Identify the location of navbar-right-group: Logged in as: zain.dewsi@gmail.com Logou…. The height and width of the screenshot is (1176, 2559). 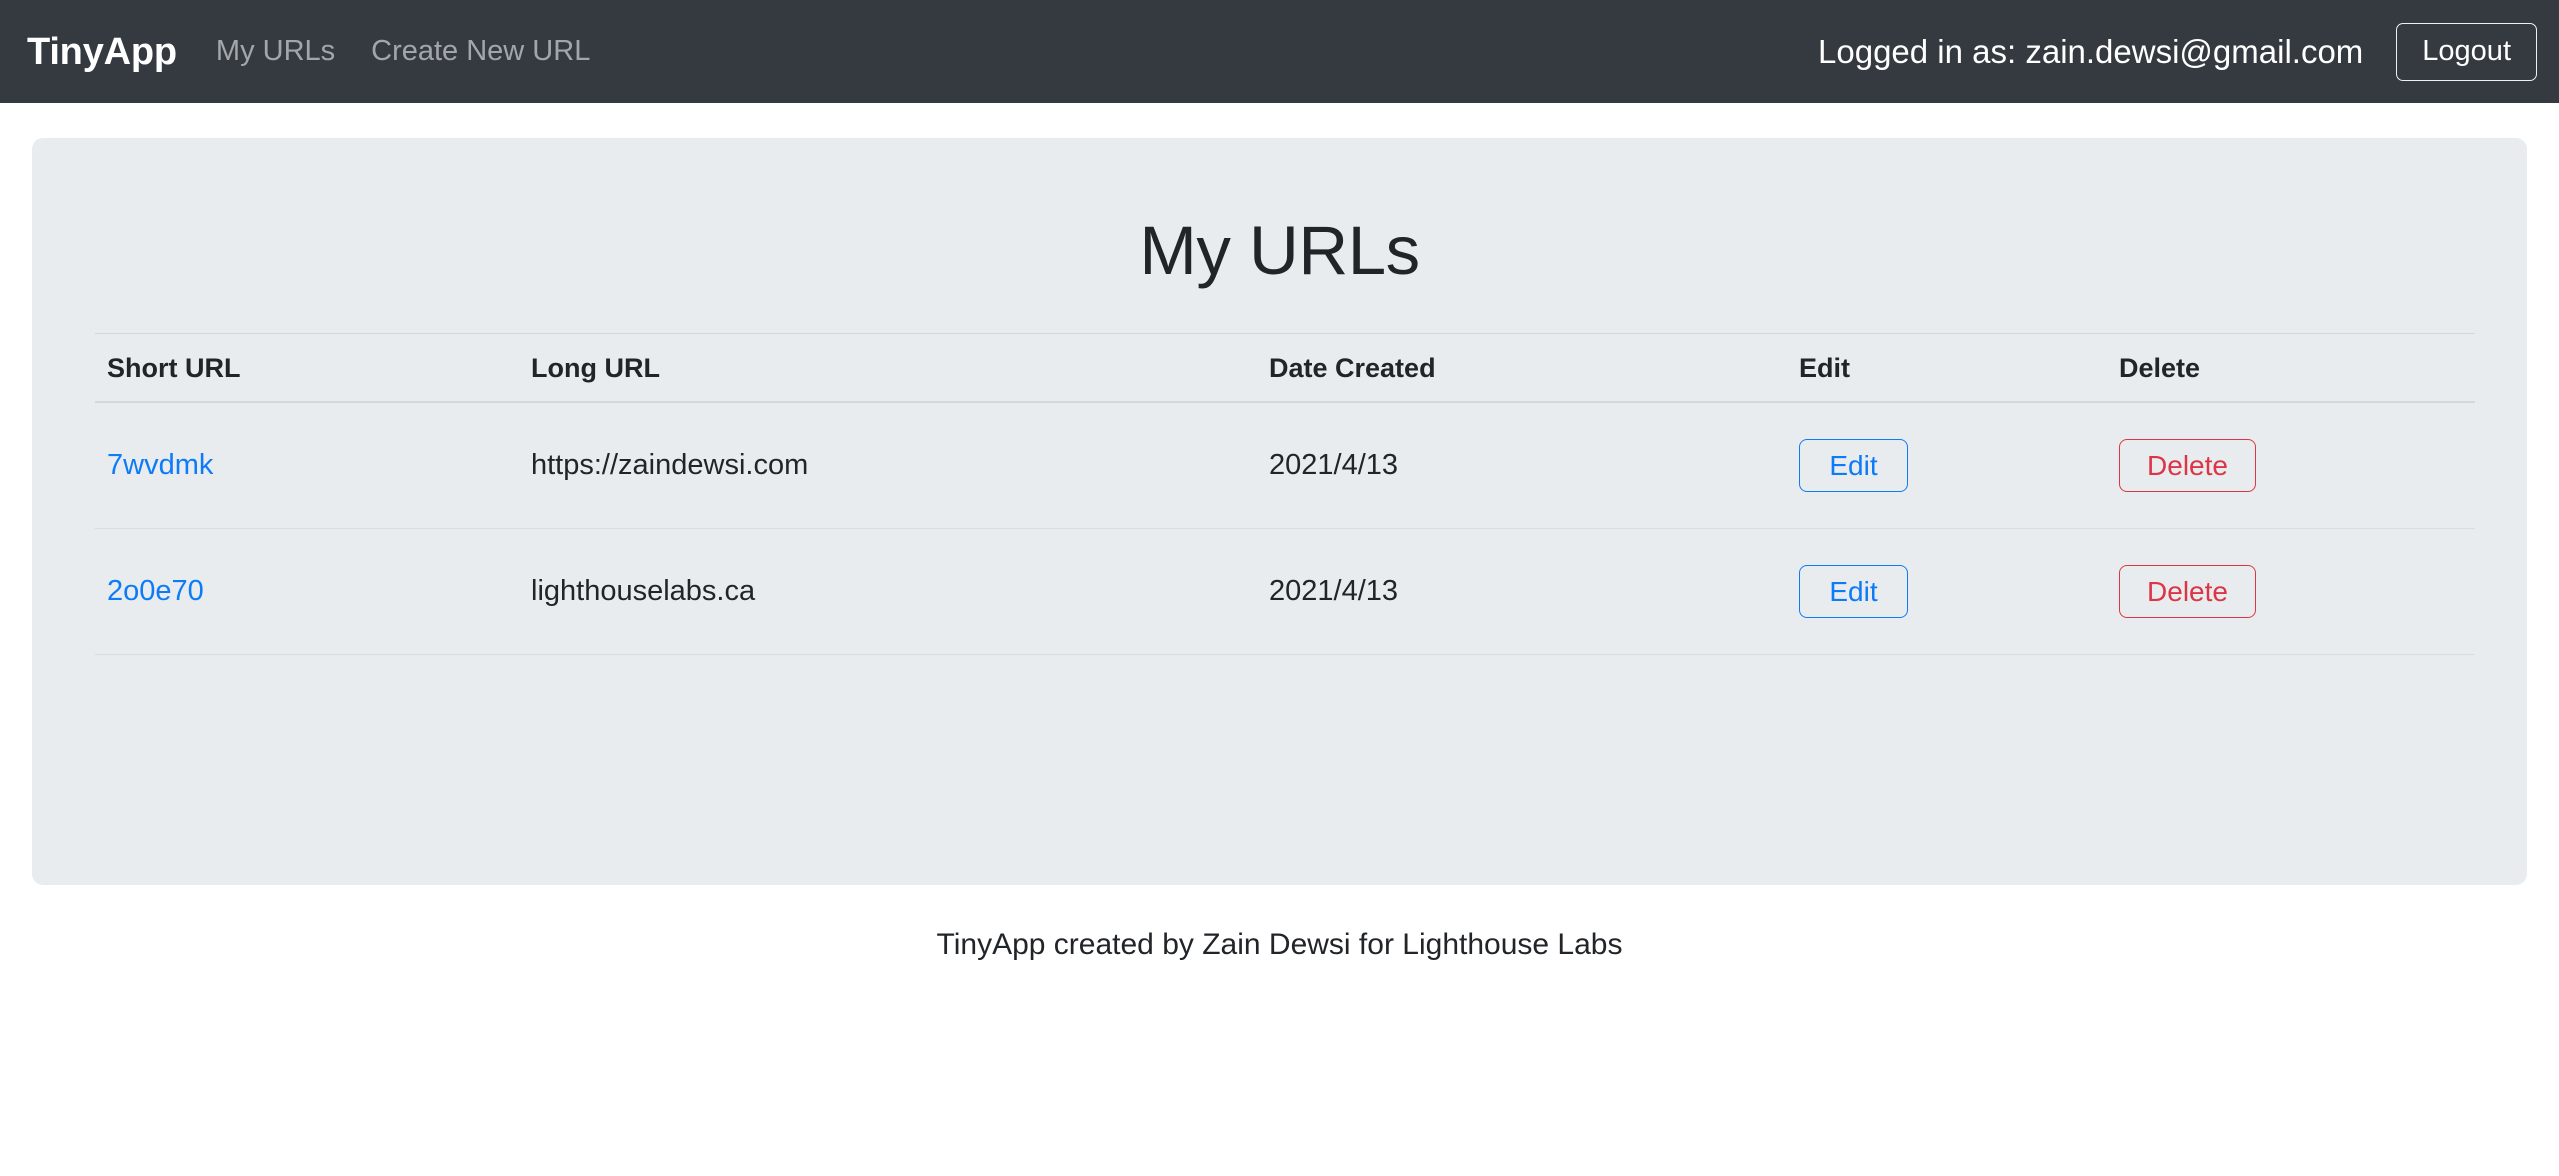
(2177, 51).